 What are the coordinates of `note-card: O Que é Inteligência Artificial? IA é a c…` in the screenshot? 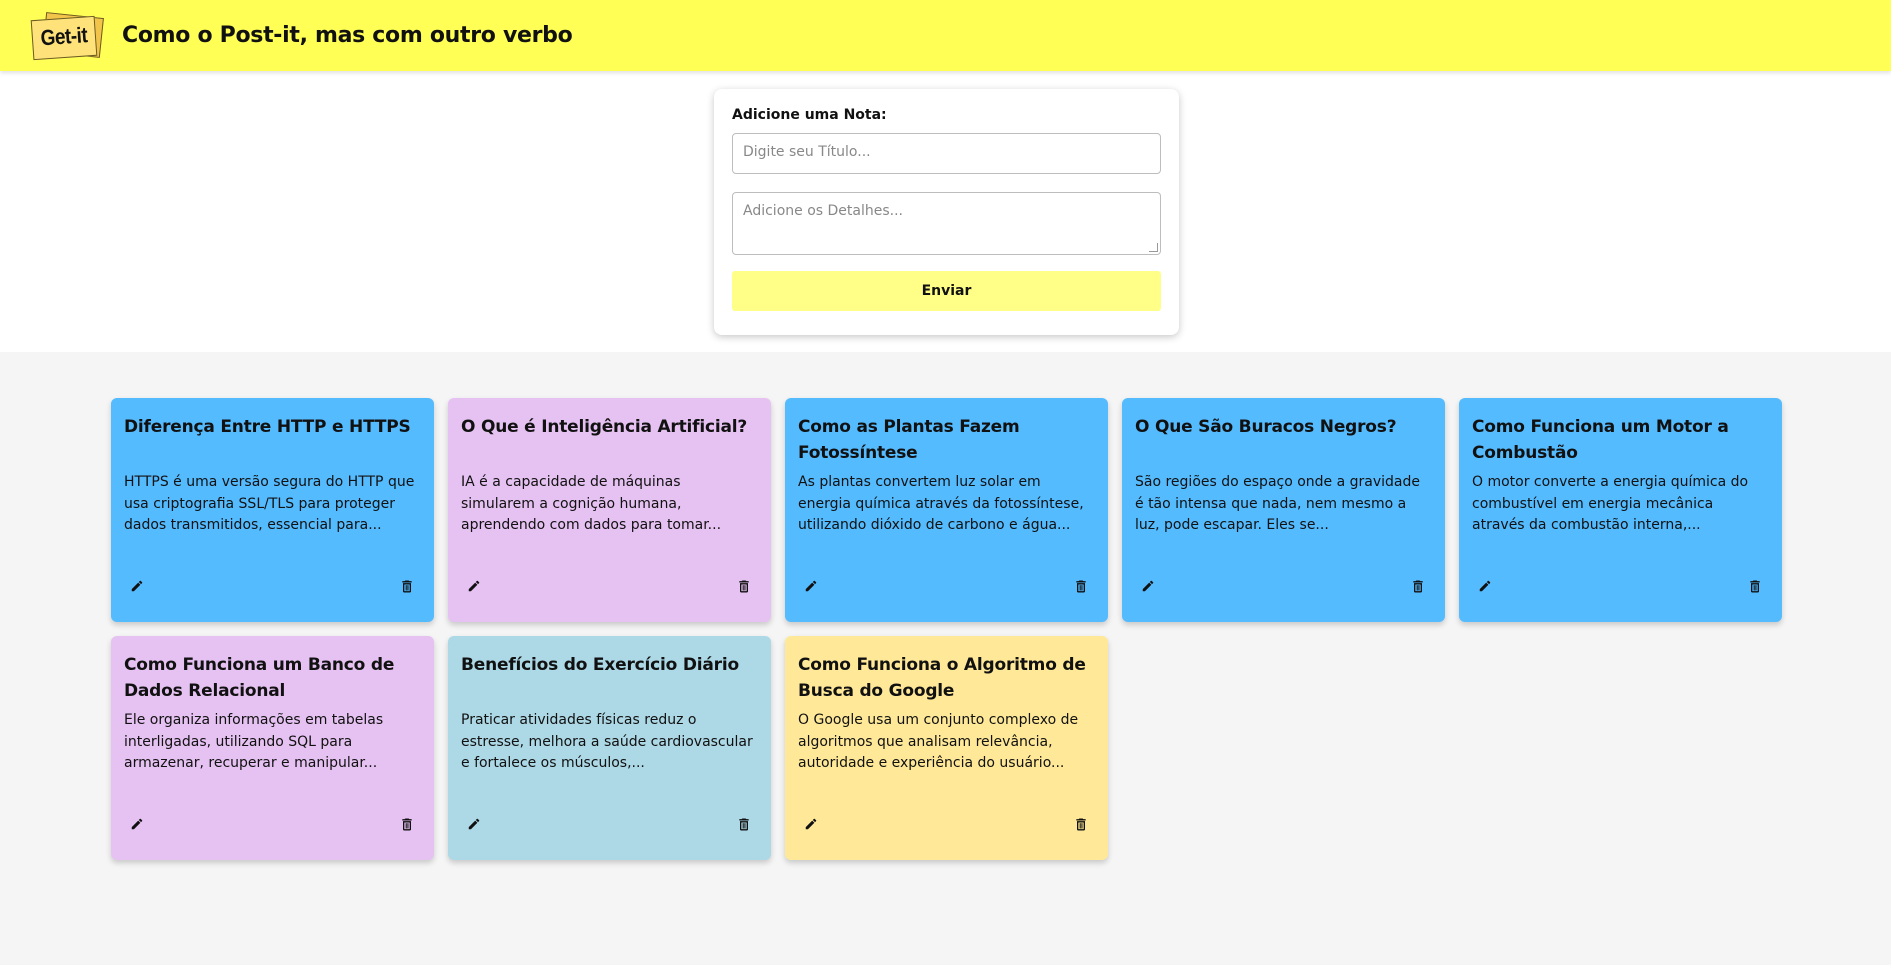 It's located at (609, 510).